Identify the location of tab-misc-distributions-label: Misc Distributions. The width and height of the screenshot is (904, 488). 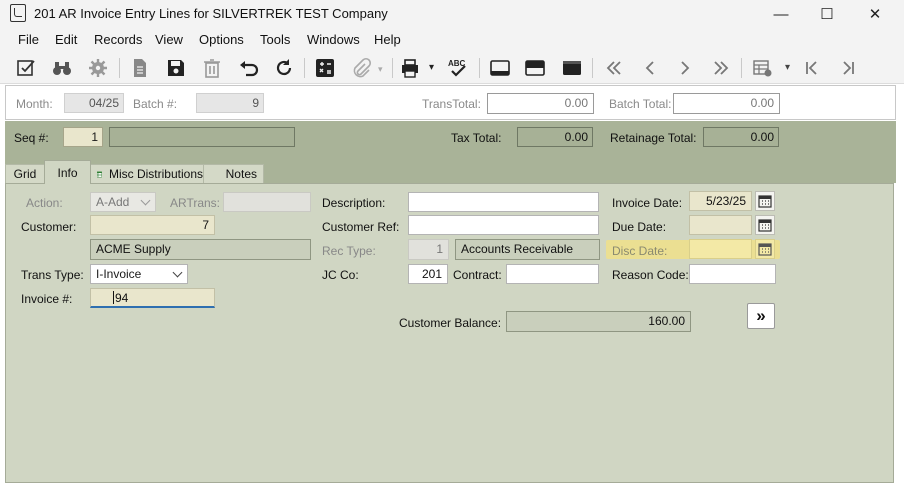
(155, 174).